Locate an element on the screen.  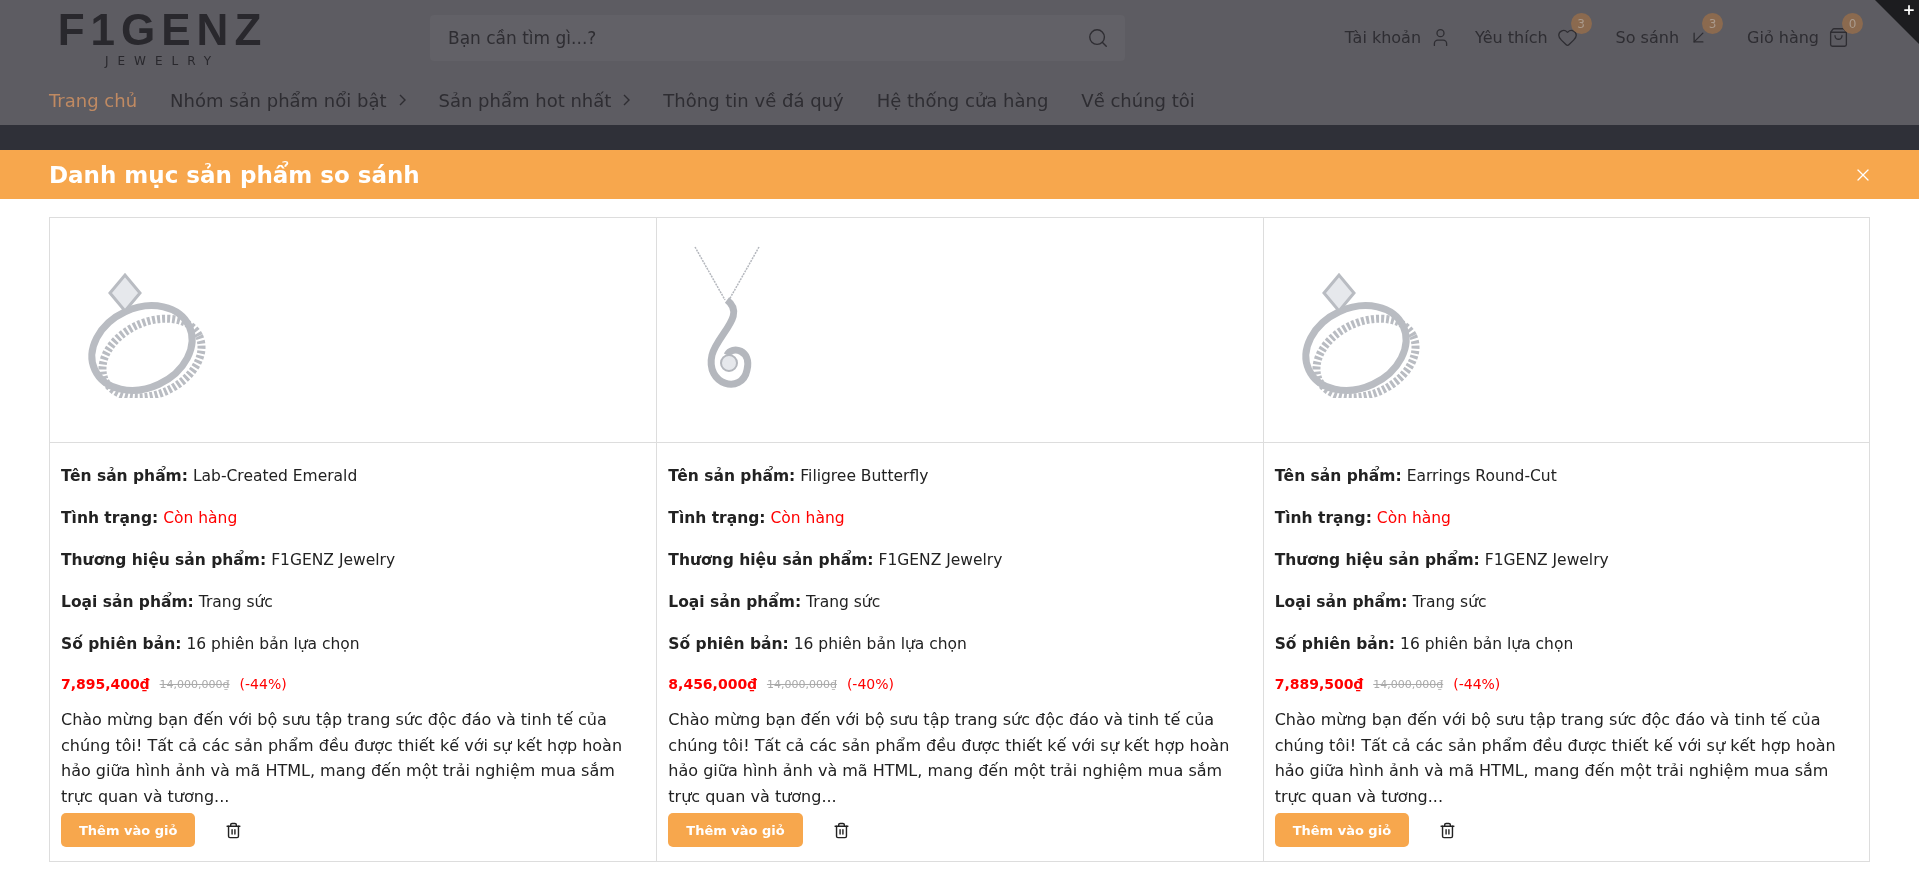
product-field: Tên sản phẩm: Lab-Created Emerald is located at coordinates (353, 476).